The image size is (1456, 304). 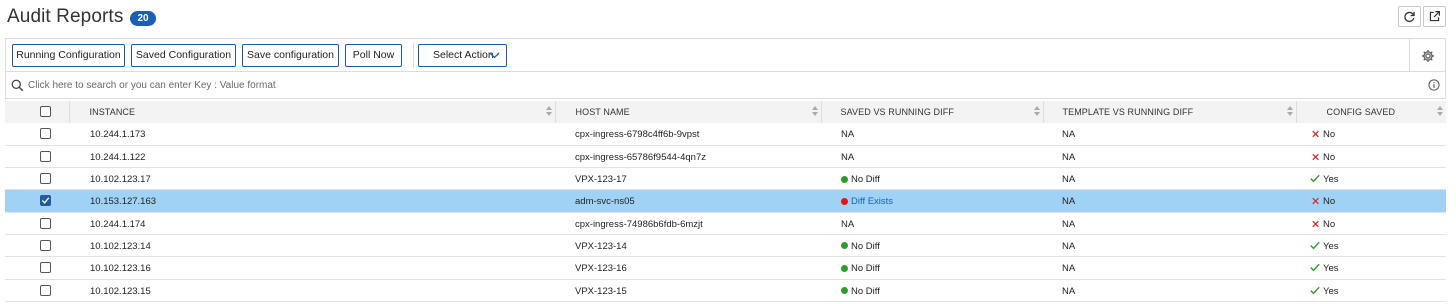 What do you see at coordinates (312, 246) in the screenshot?
I see `instance-cell: 10.102.123.14` at bounding box center [312, 246].